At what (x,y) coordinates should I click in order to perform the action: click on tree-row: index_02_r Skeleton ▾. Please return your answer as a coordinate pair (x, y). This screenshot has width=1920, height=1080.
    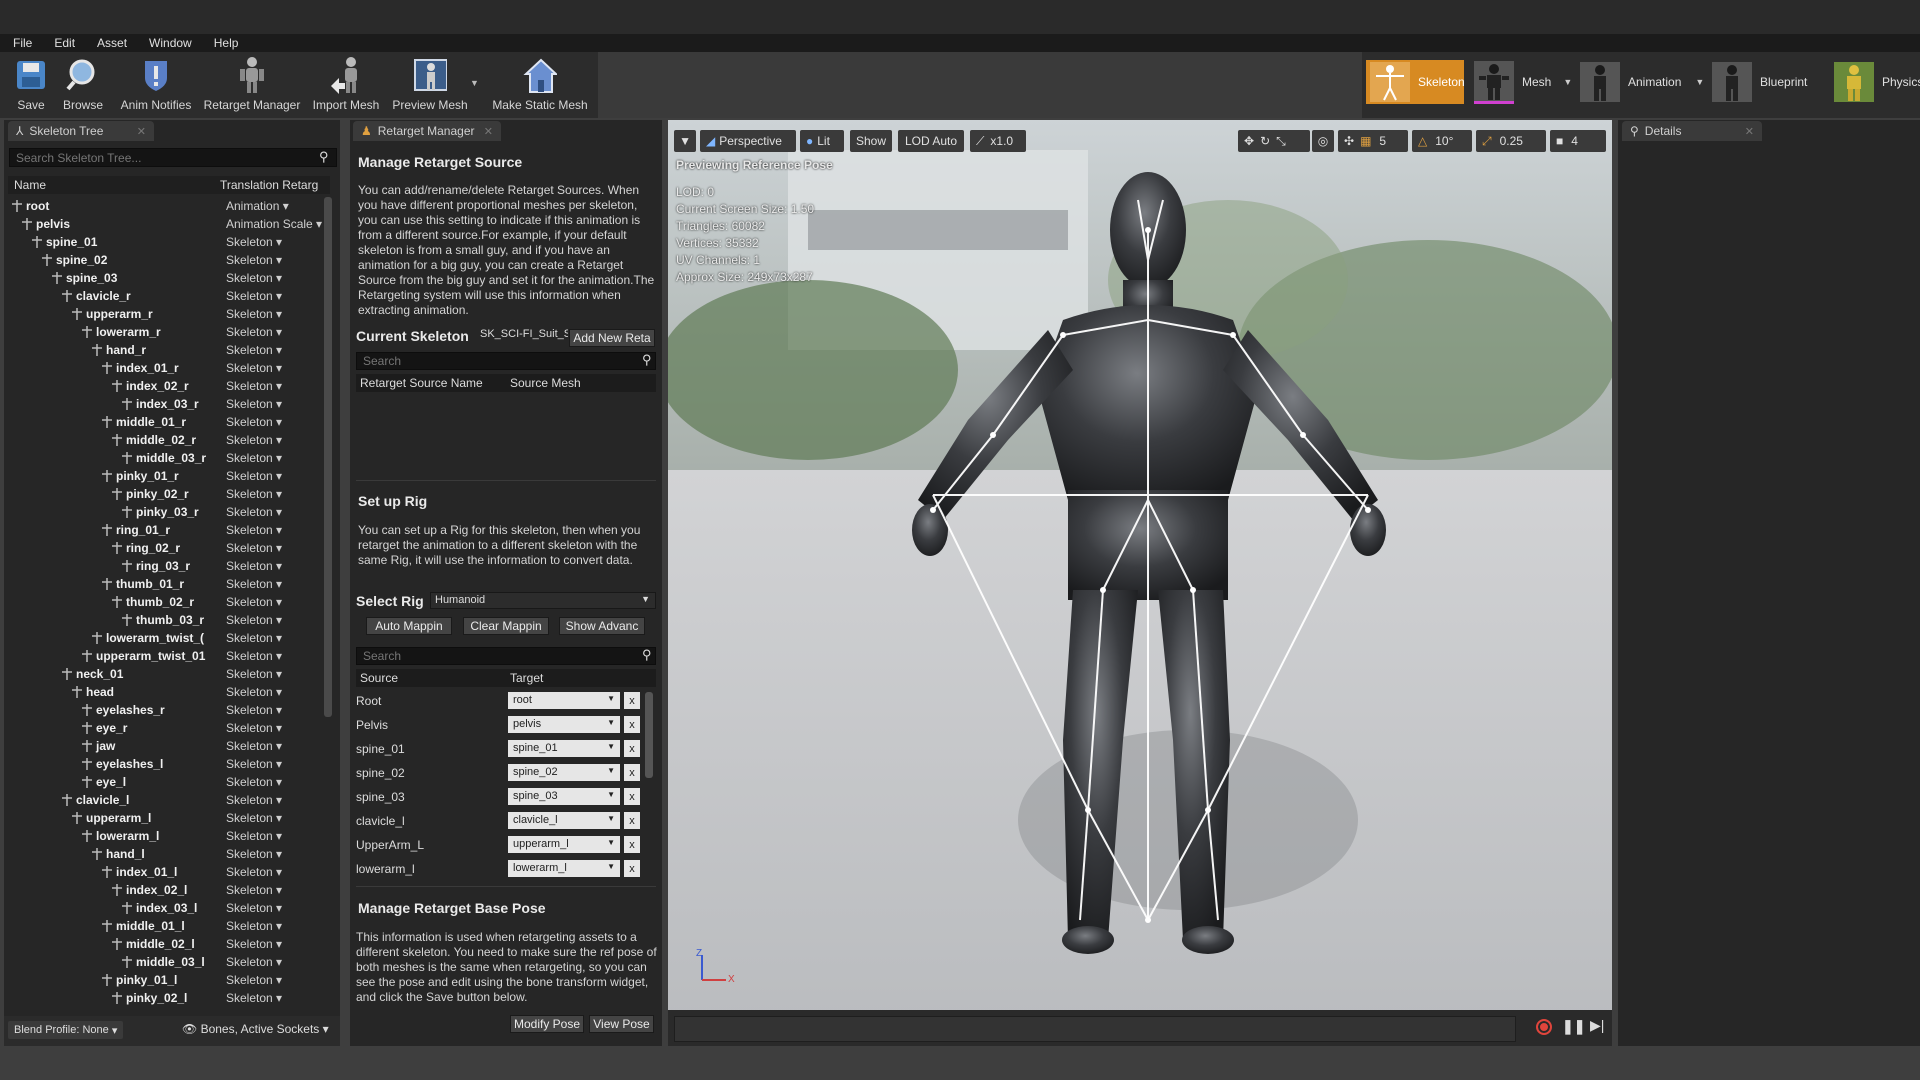
    Looking at the image, I should click on (166, 386).